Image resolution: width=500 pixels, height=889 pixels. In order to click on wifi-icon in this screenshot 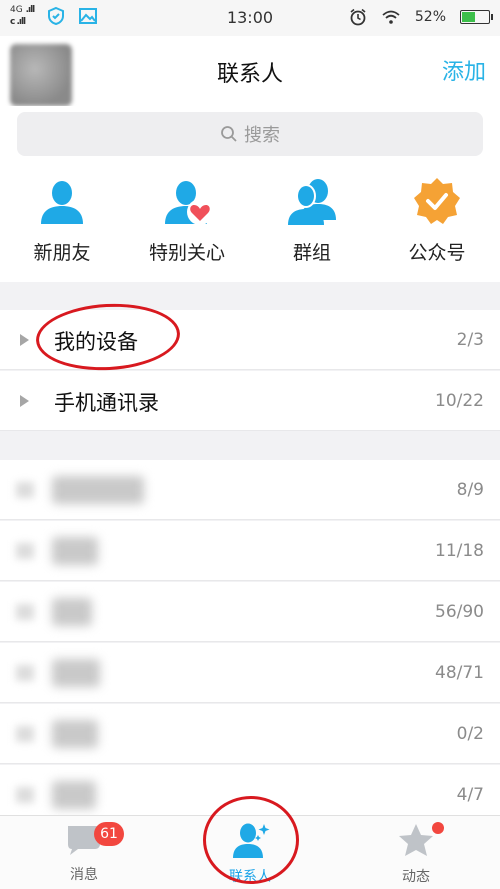, I will do `click(391, 17)`.